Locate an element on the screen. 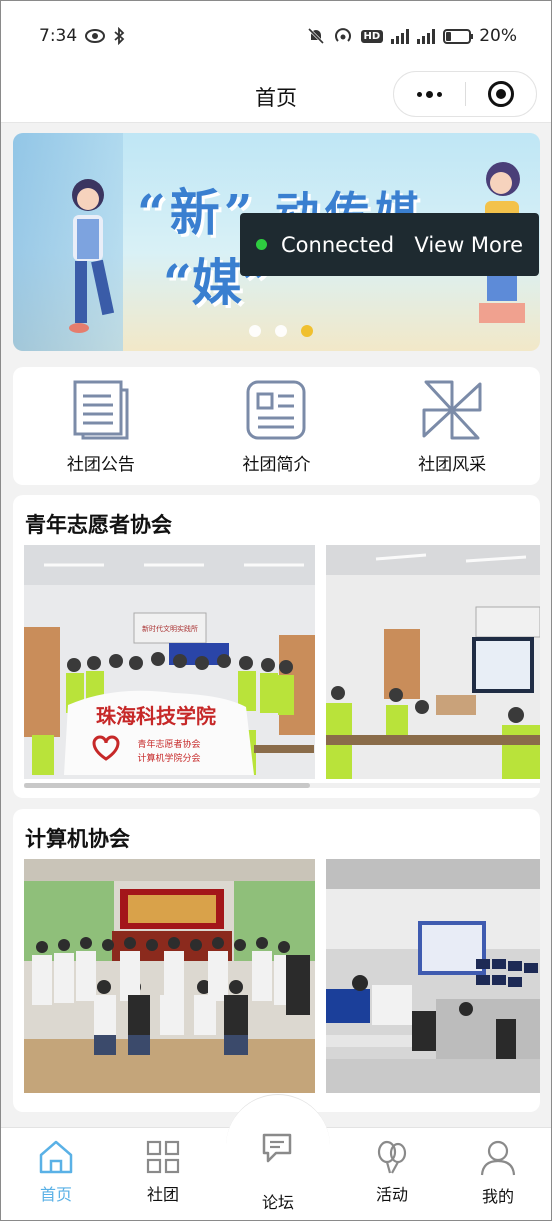  connected-status-dot is located at coordinates (261, 244).